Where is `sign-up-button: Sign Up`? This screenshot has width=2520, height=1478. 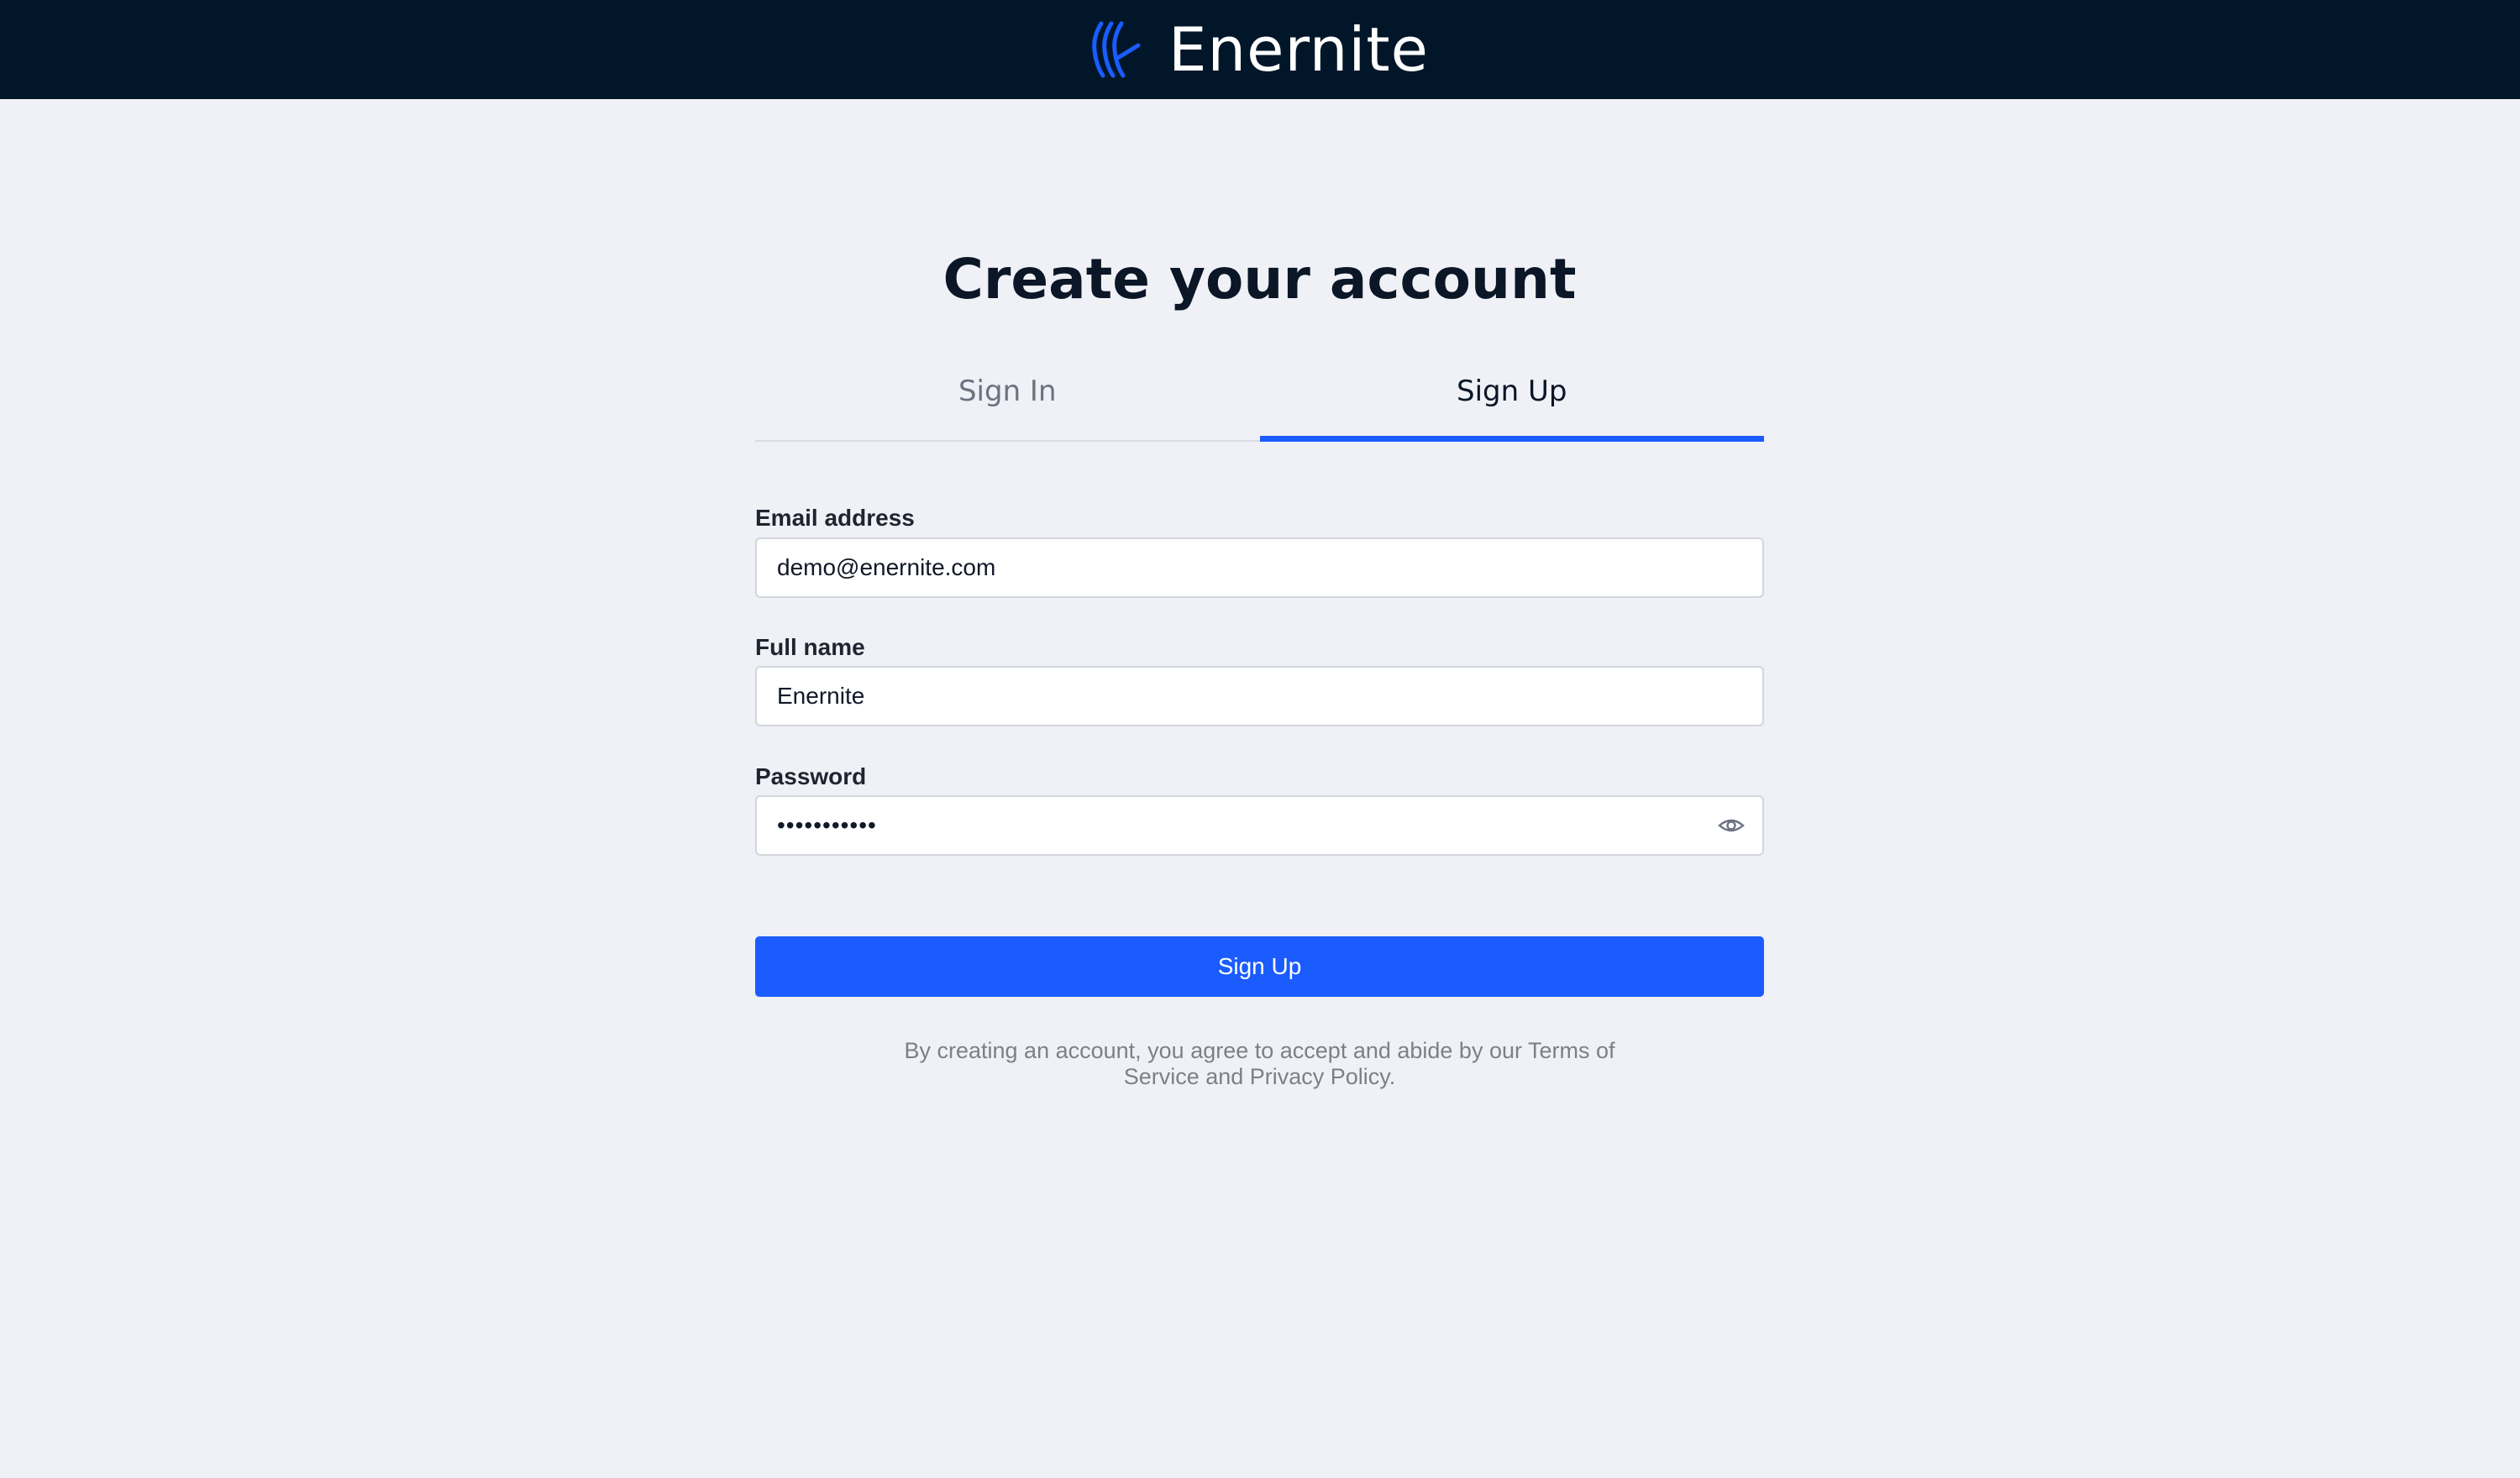
sign-up-button: Sign Up is located at coordinates (1259, 966).